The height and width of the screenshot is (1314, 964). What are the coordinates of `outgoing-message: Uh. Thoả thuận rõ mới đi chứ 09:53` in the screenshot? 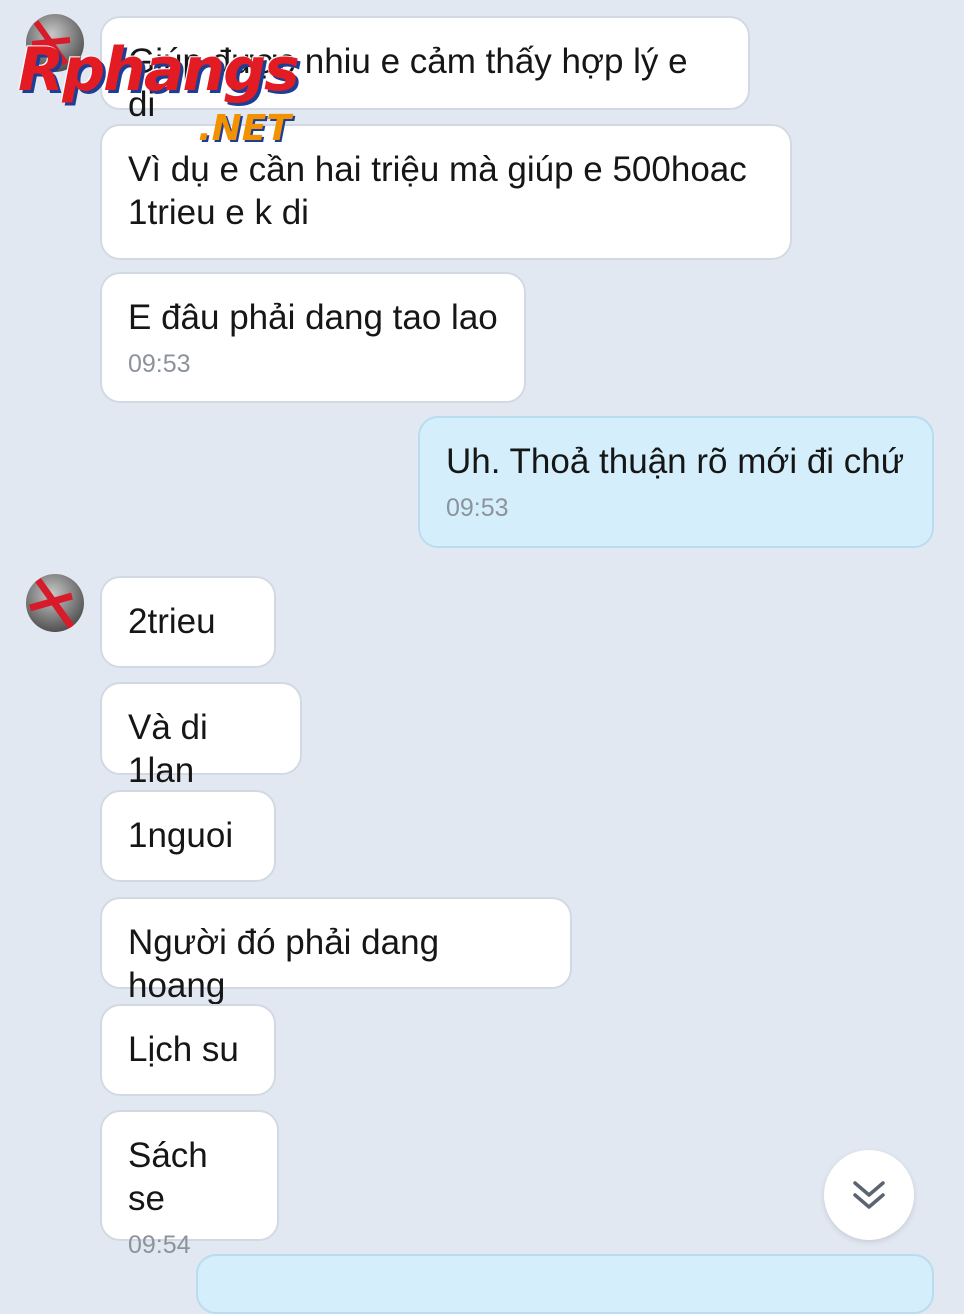 It's located at (676, 482).